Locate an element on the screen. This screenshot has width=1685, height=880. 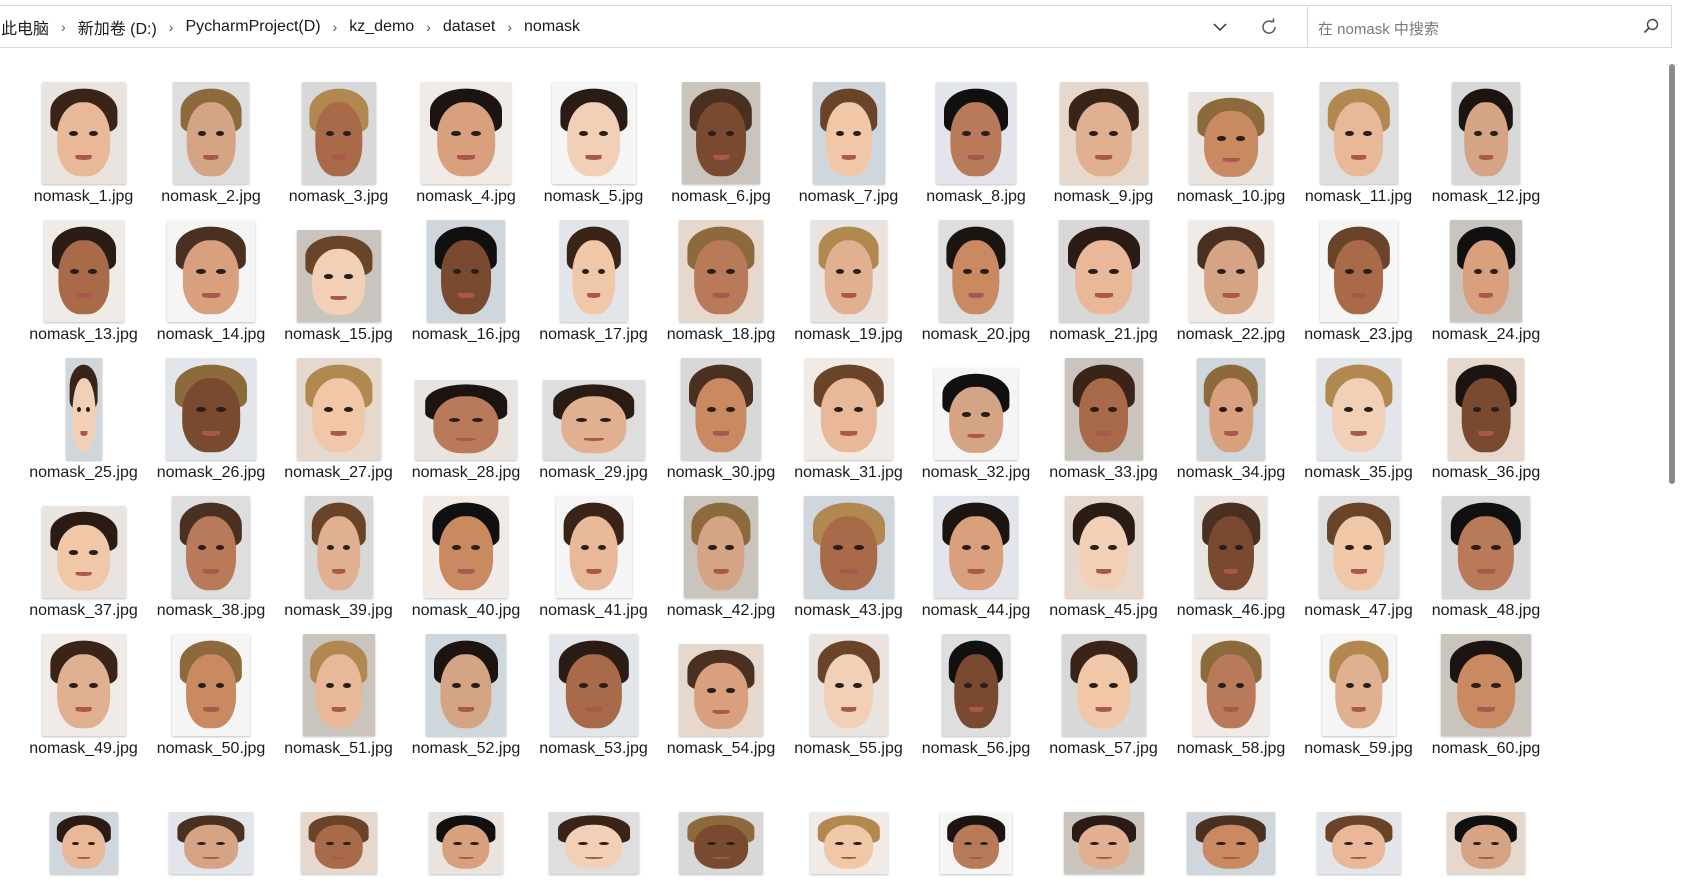
file-item: nomask_60.jpg is located at coordinates (1486, 690).